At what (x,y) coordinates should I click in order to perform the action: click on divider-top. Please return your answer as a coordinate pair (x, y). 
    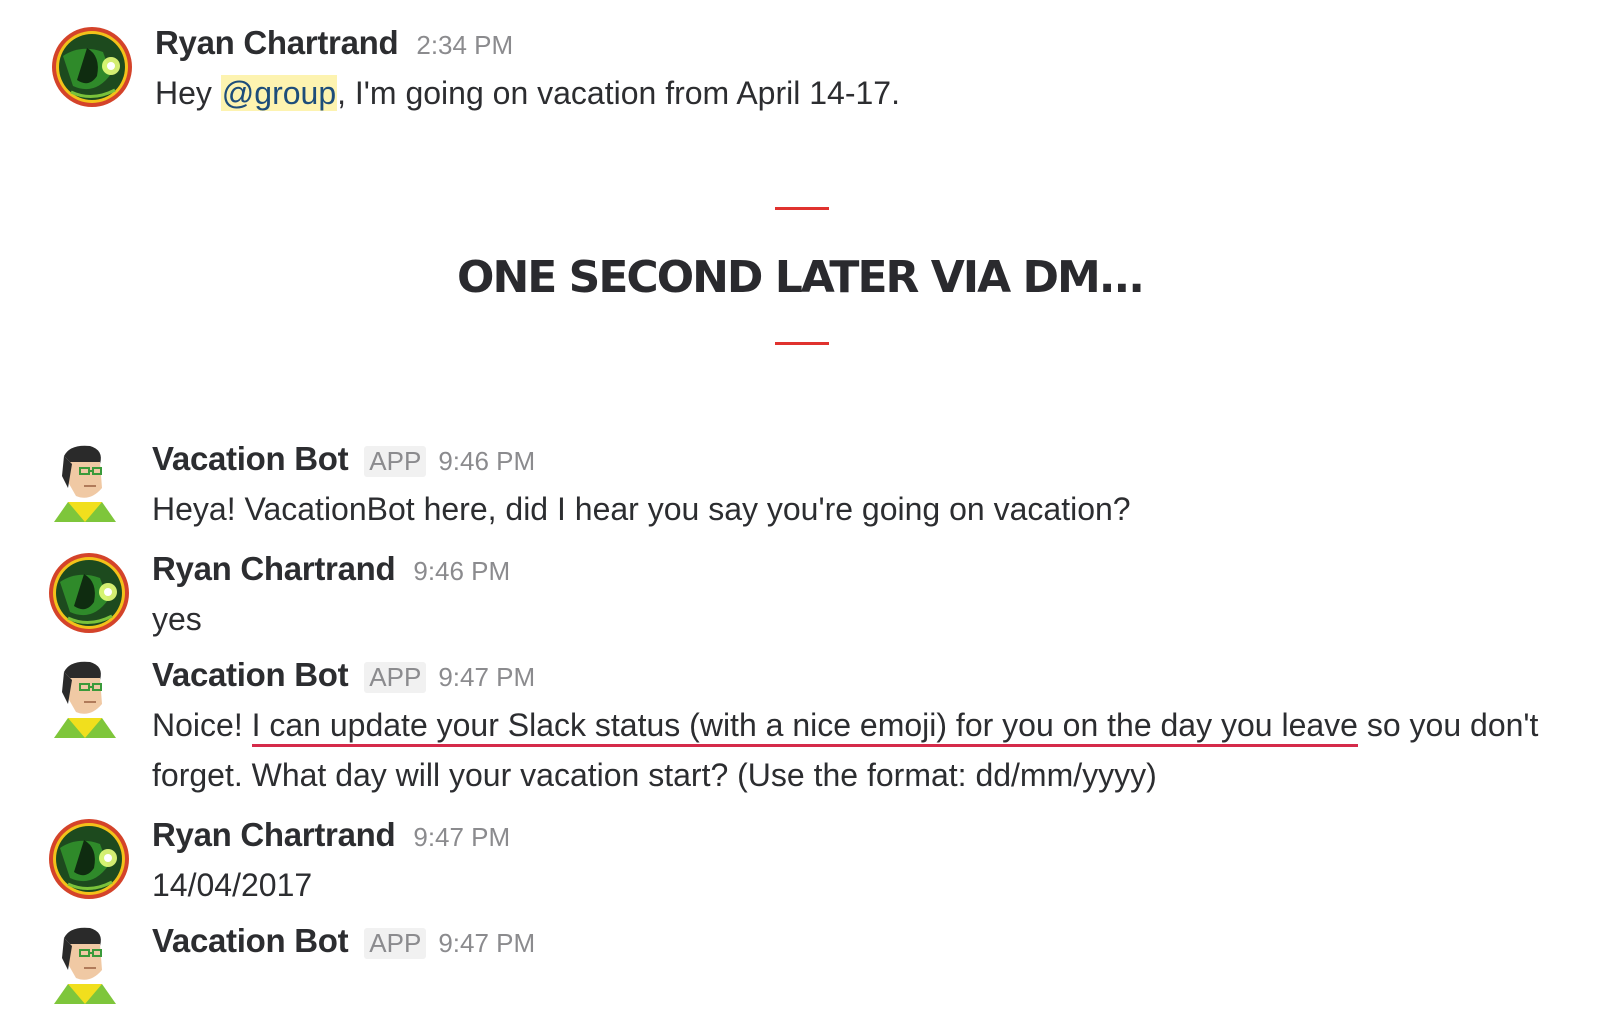
    Looking at the image, I should click on (802, 208).